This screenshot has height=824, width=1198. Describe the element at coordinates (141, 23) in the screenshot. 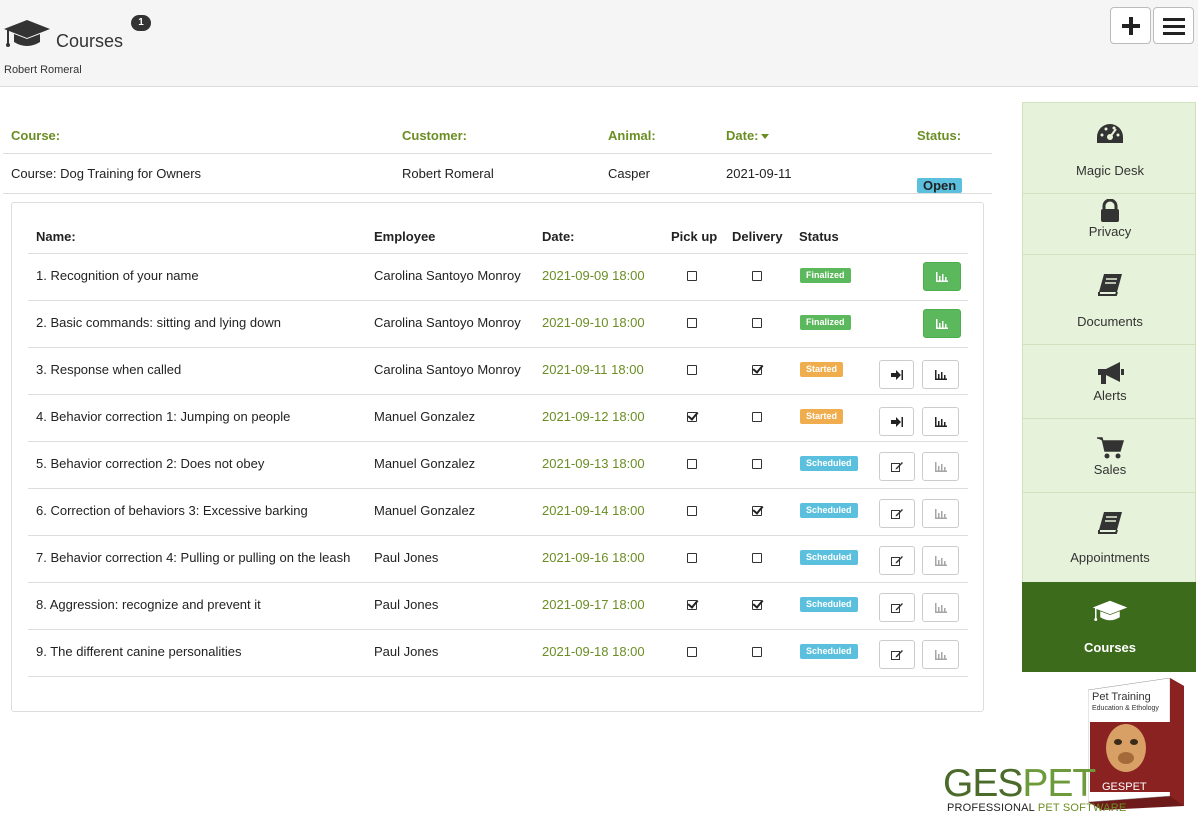

I see `notification-badge: 1` at that location.